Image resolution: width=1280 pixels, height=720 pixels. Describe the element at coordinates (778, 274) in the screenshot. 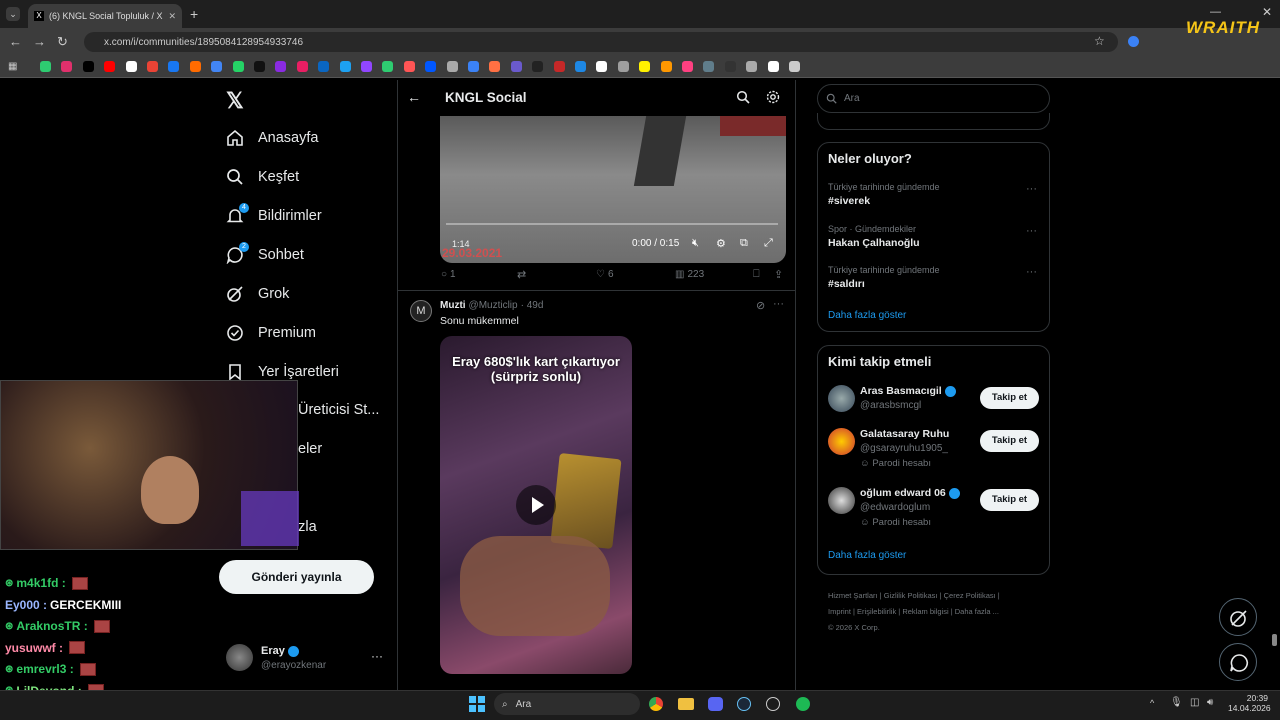

I see `share-icon: ⇪` at that location.